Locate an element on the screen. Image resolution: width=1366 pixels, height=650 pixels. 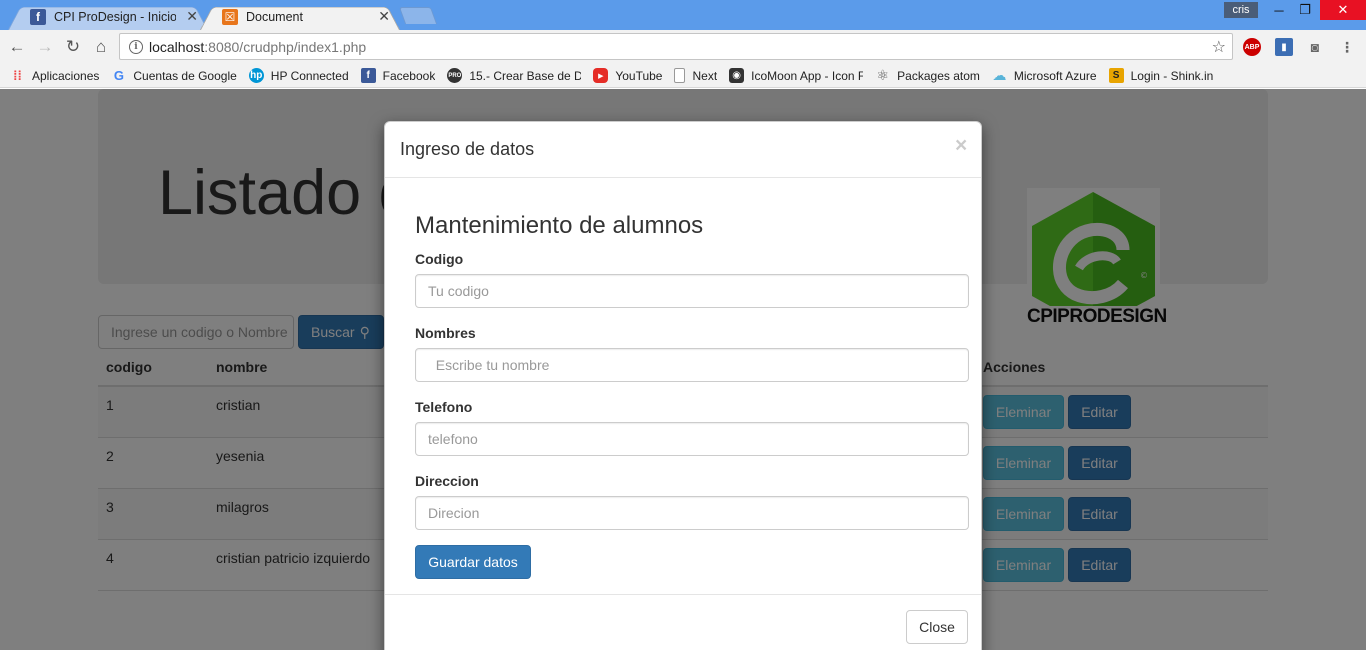
apps-grid-icon: ⁞⁞ is located at coordinates (17, 75).